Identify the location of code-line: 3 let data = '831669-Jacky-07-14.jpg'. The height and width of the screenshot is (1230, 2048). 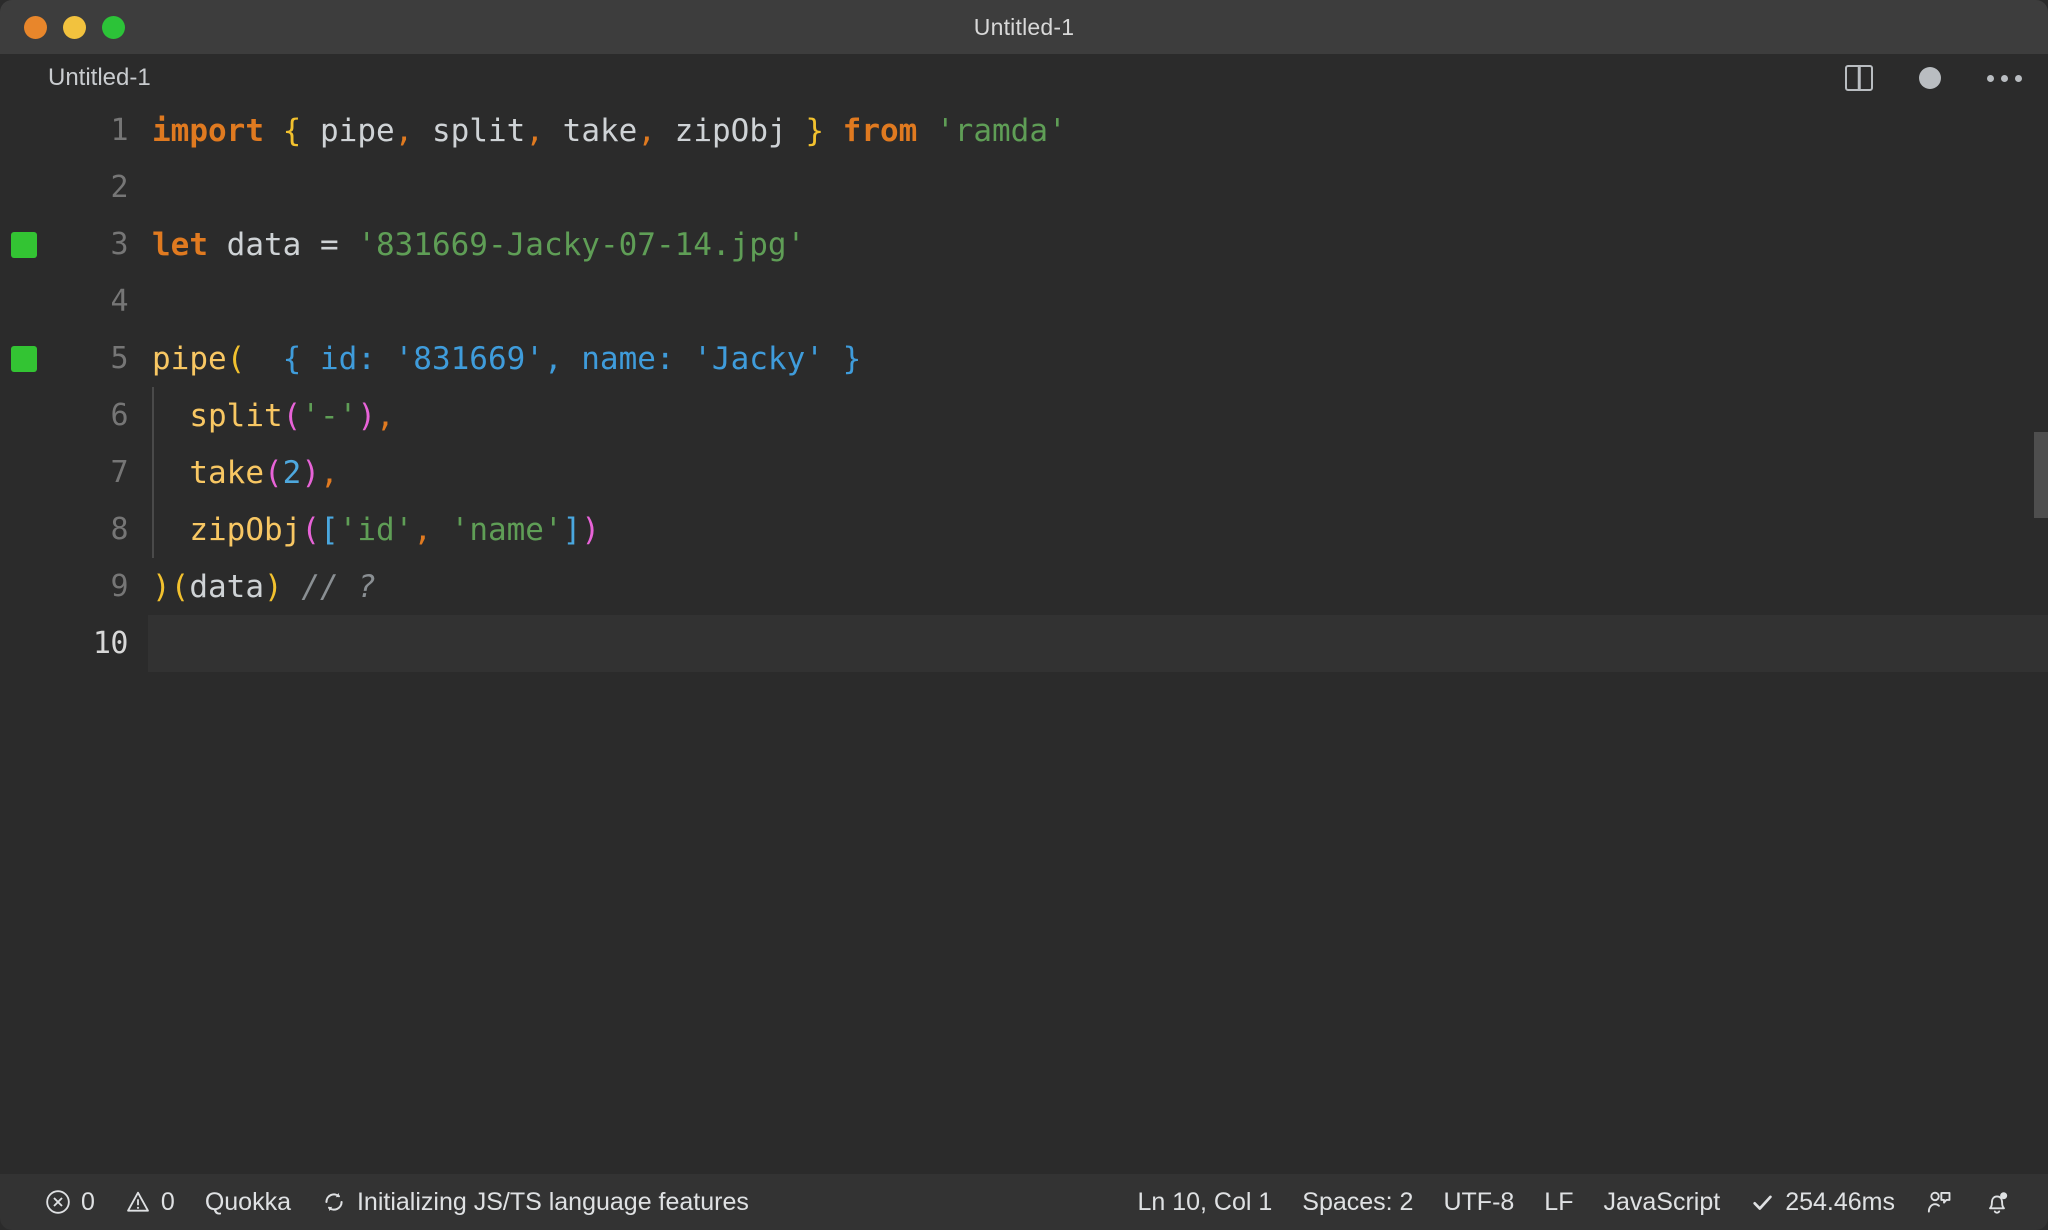
(1024, 244).